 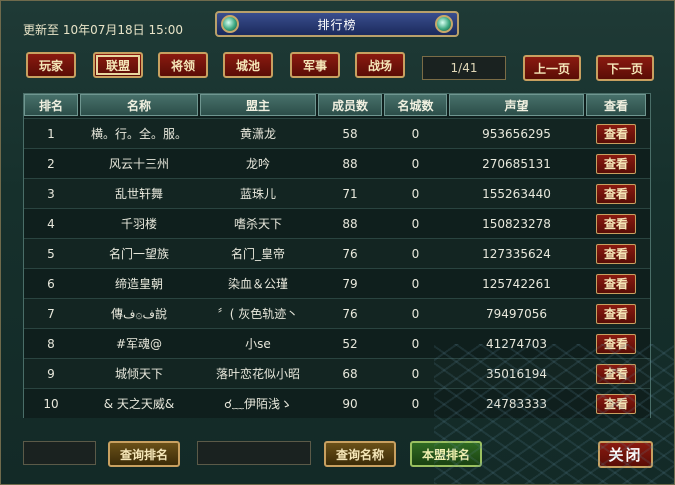 I want to click on cell-alliance-name: 千羽楼, so click(x=138, y=224).